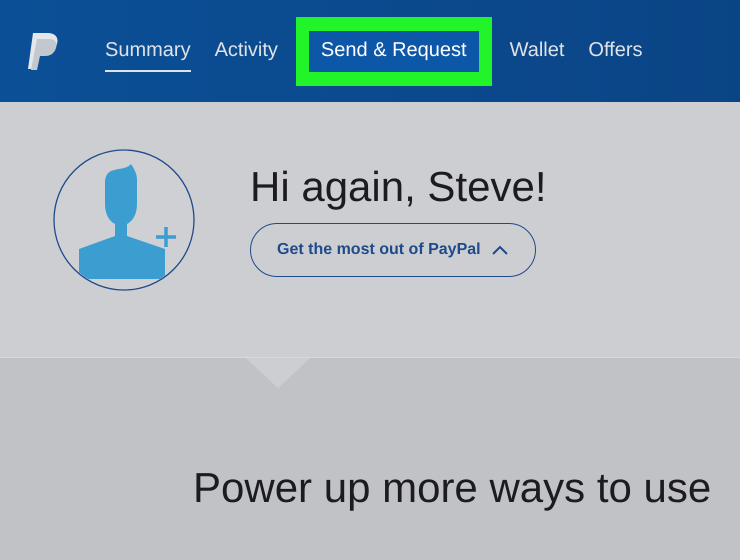  Describe the element at coordinates (537, 51) in the screenshot. I see `nav-tab: Wallet` at that location.